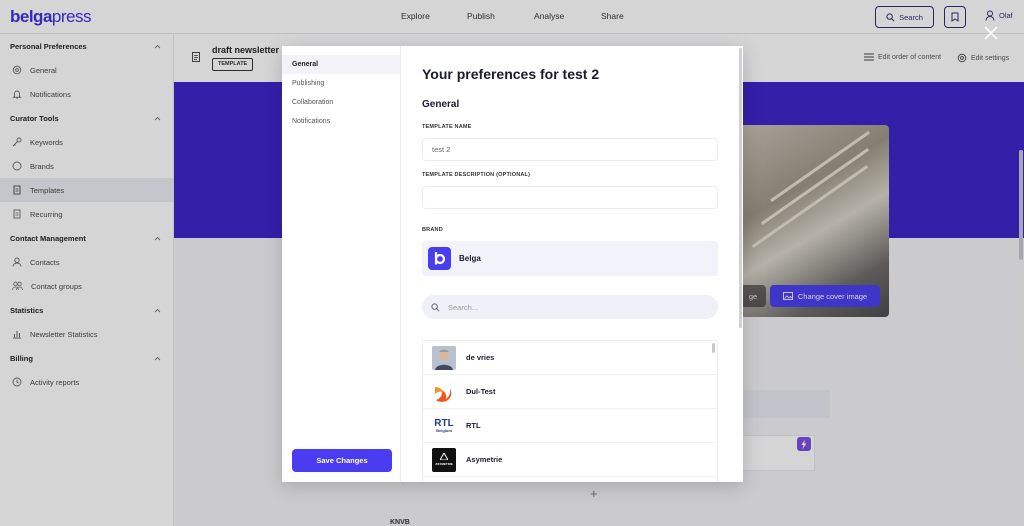 Image resolution: width=1024 pixels, height=526 pixels. What do you see at coordinates (447, 127) in the screenshot?
I see `template-name-label: TEMPLATE NAME` at bounding box center [447, 127].